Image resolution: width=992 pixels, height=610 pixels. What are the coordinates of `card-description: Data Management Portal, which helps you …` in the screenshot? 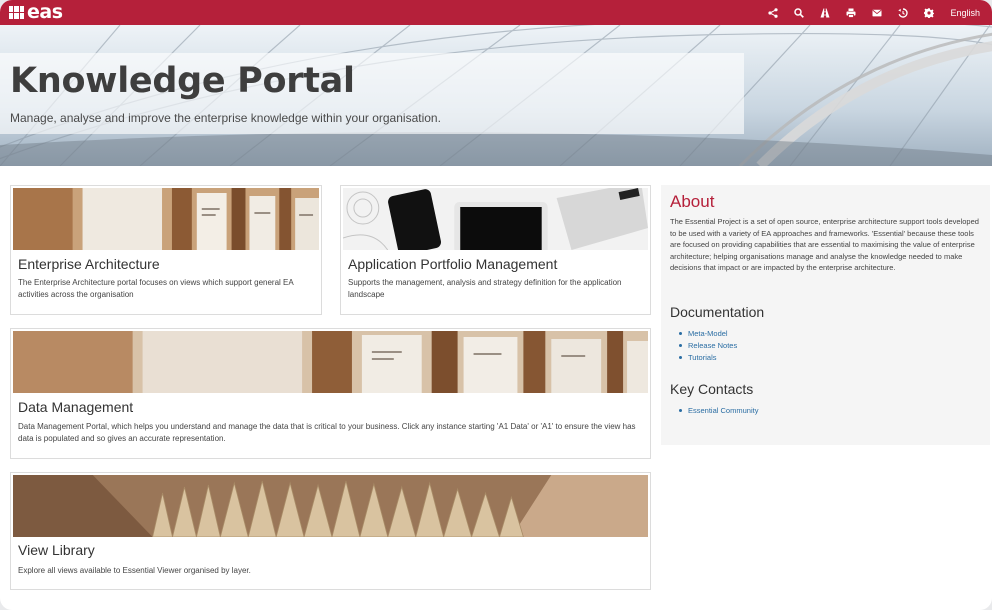 It's located at (327, 432).